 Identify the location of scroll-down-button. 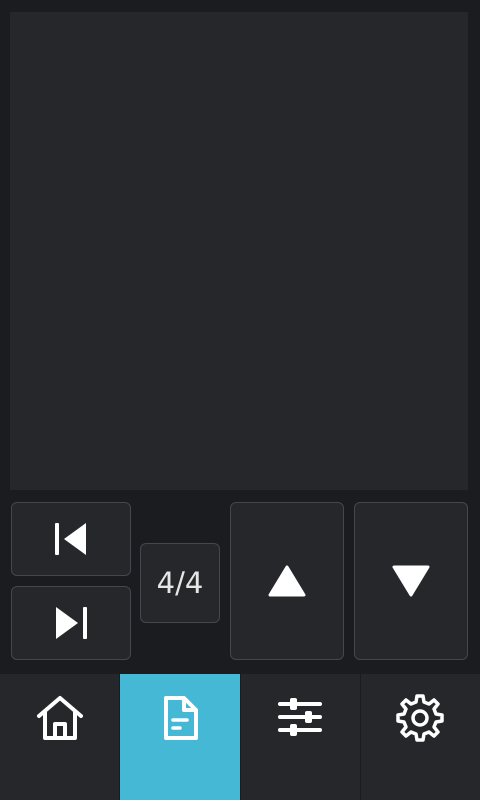
(411, 581).